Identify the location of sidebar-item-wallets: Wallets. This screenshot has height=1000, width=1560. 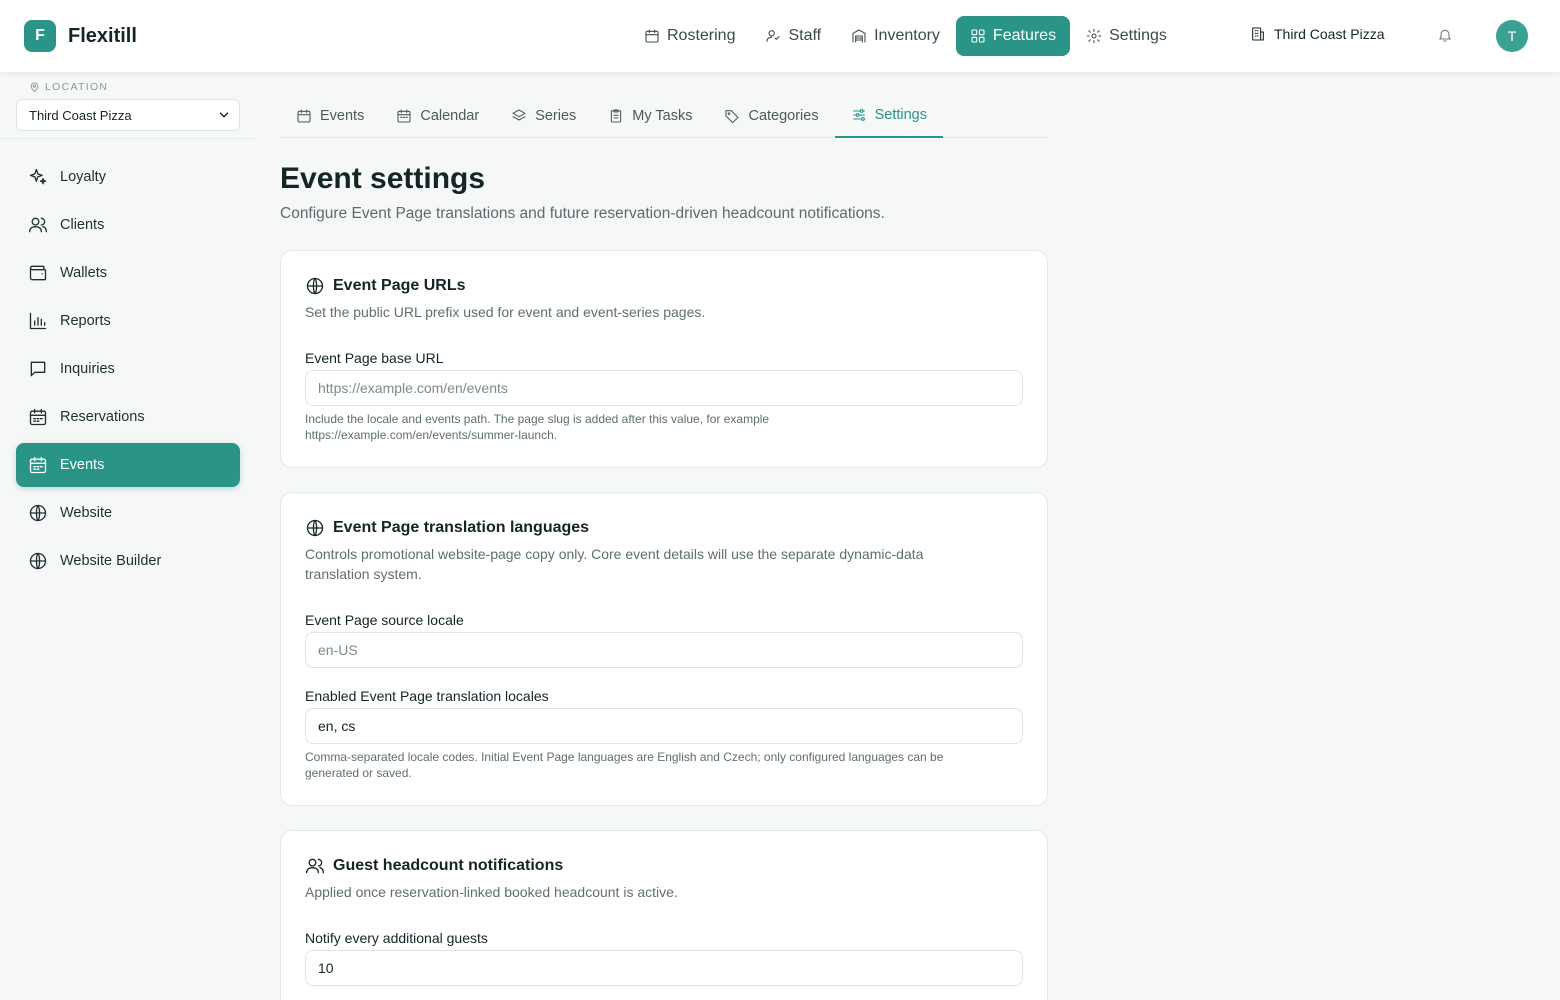
(128, 273).